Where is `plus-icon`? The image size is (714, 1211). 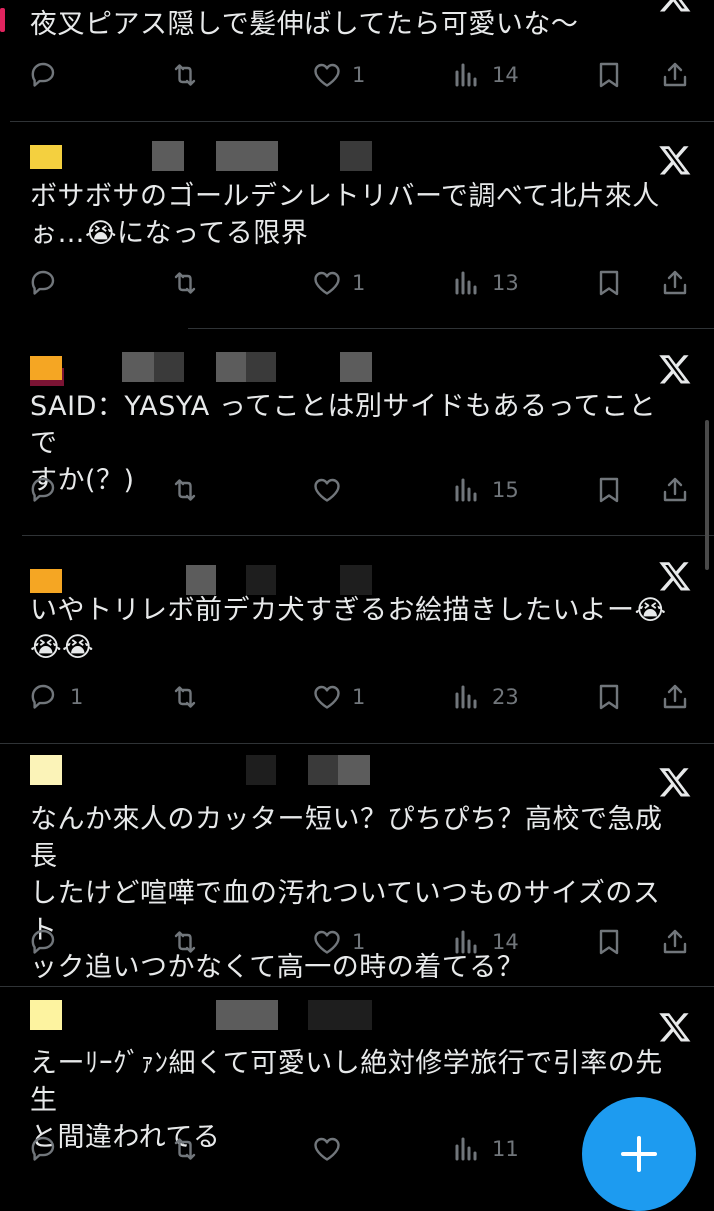
plus-icon is located at coordinates (639, 1154).